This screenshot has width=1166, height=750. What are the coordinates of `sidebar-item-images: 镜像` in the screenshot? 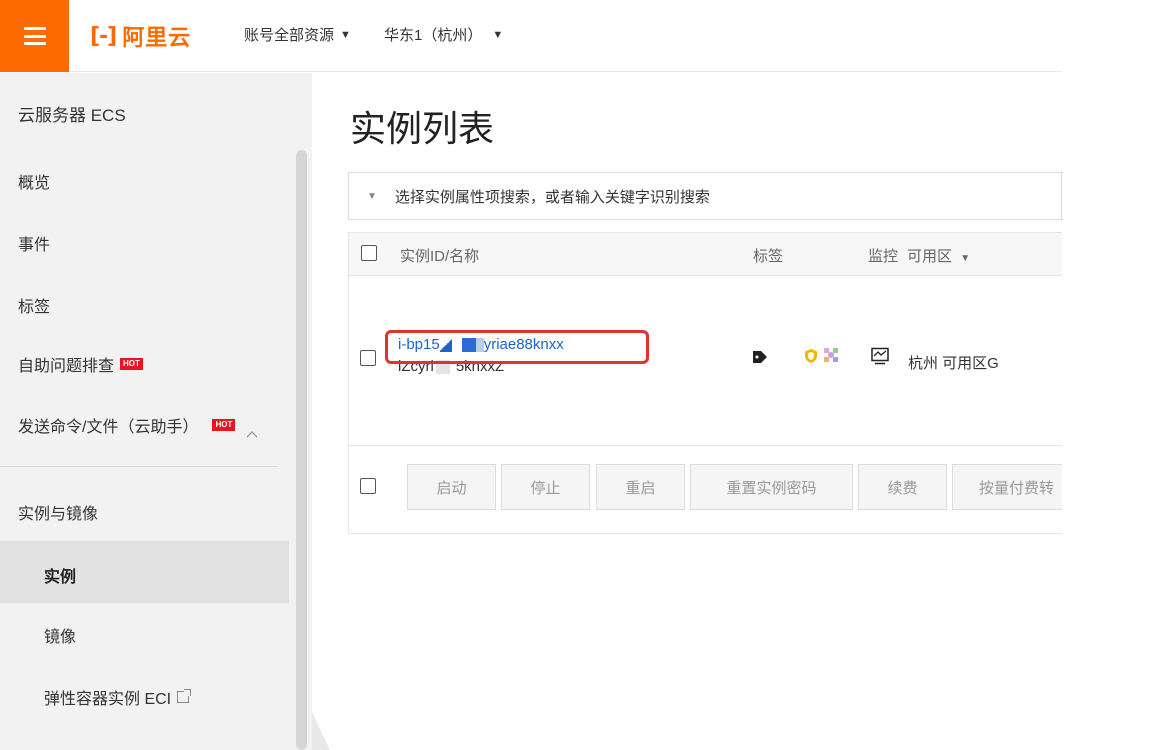 It's located at (60, 635).